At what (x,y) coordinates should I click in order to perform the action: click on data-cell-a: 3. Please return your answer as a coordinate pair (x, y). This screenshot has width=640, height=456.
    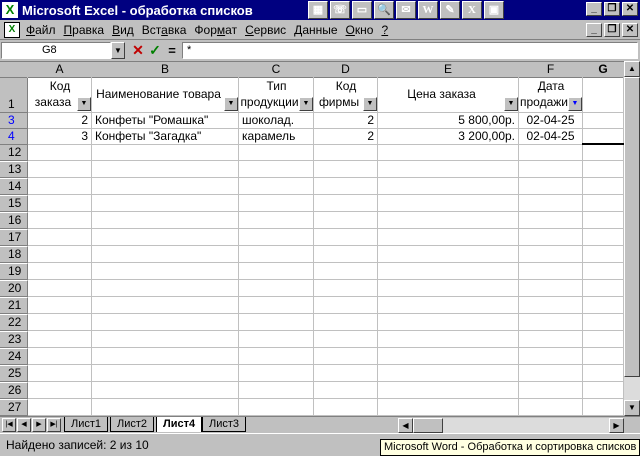
    Looking at the image, I should click on (59, 136).